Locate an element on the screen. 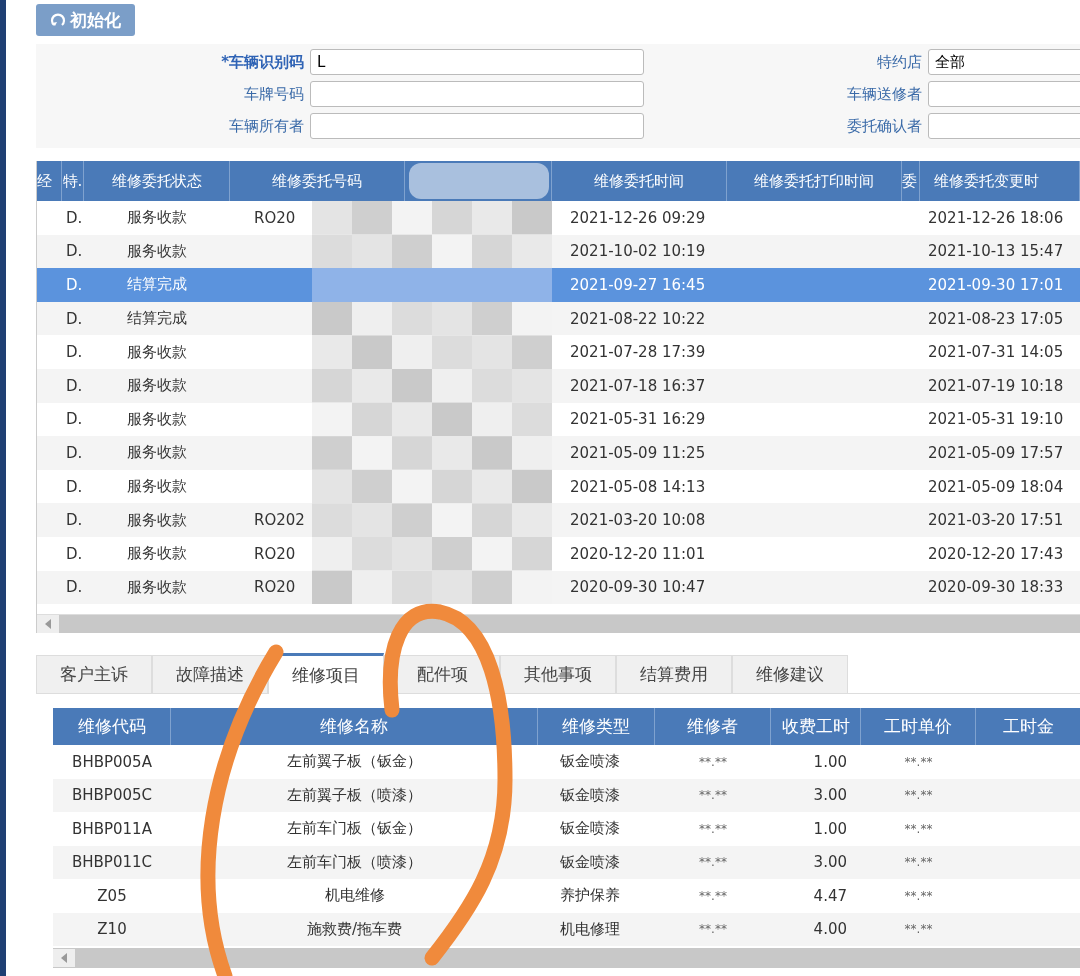  refresh-icon is located at coordinates (58, 20).